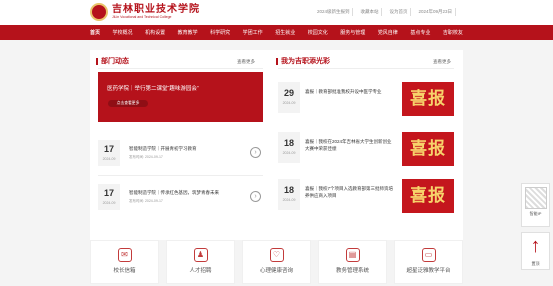 This screenshot has height=286, width=553. Describe the element at coordinates (288, 93) in the screenshot. I see `showcase-day: 29` at that location.